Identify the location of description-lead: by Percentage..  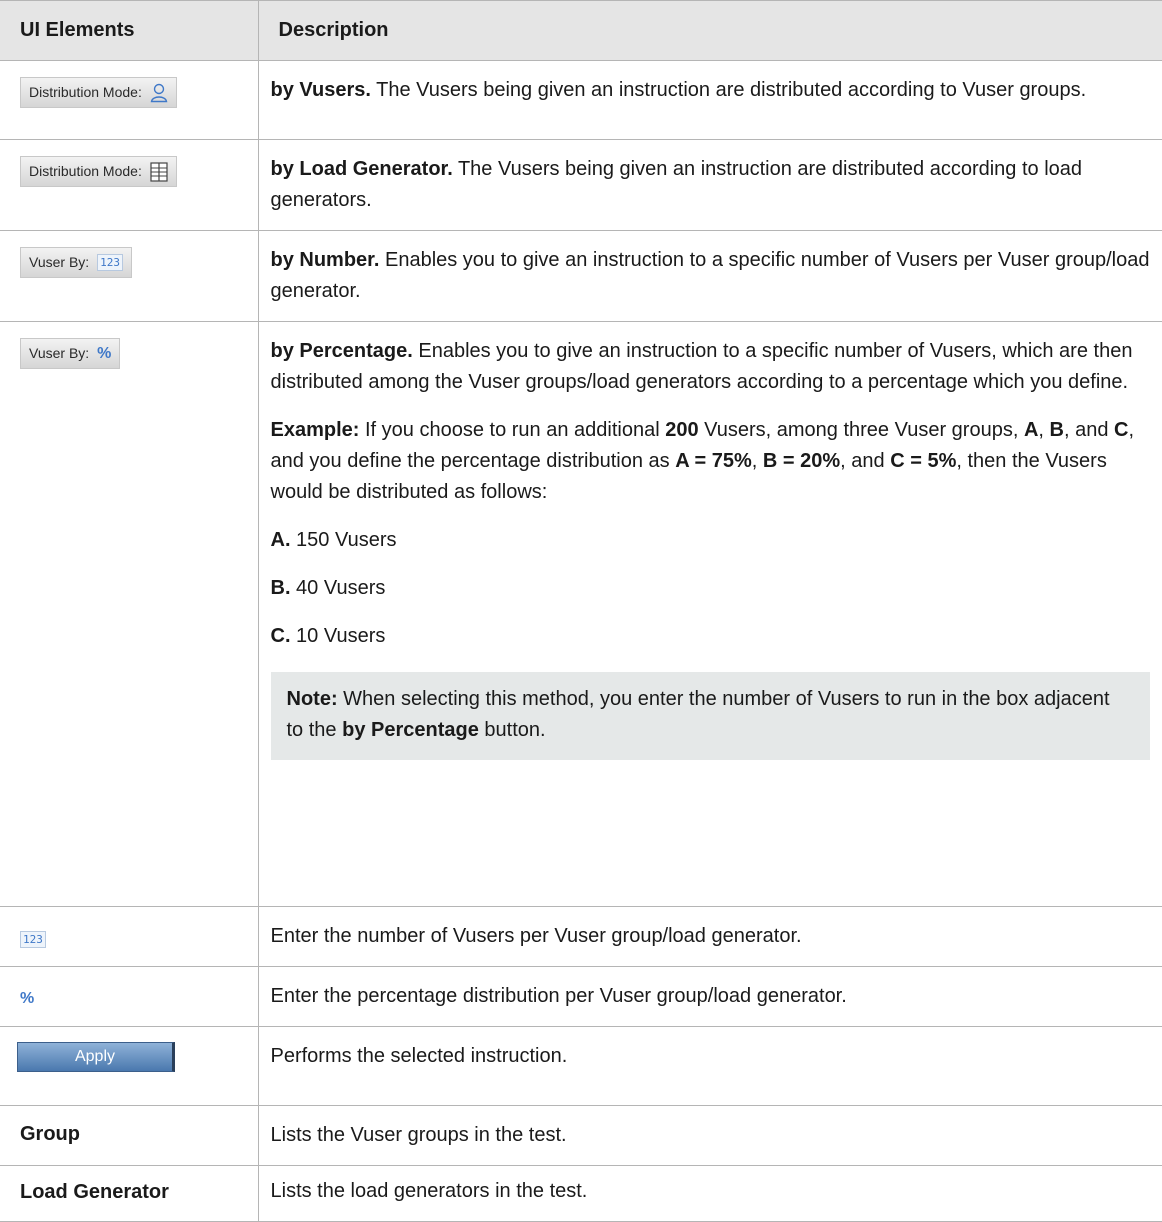
(341, 351).